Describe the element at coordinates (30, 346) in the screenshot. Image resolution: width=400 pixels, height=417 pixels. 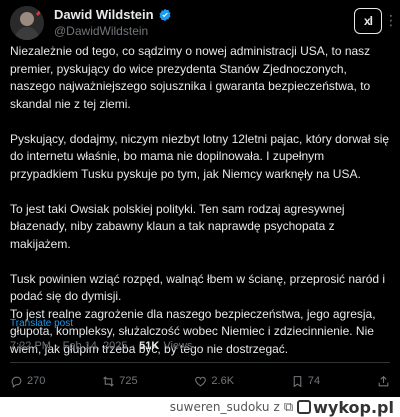
I see `post-time: 7:22 PM` at that location.